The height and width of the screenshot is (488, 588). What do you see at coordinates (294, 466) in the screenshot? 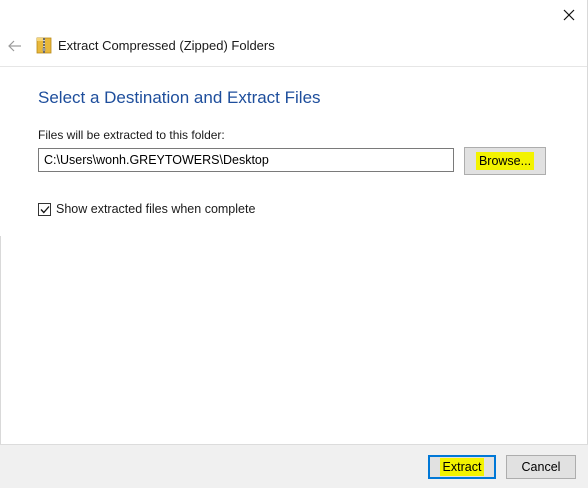
I see `dialog-footer: Extract Cancel` at bounding box center [294, 466].